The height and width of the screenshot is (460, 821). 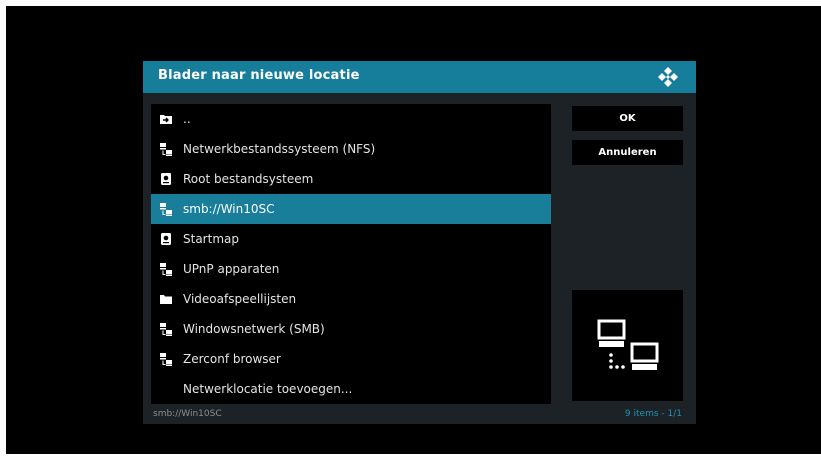 I want to click on list-item-smb-win10sc: smb://Win10SC, so click(x=351, y=209).